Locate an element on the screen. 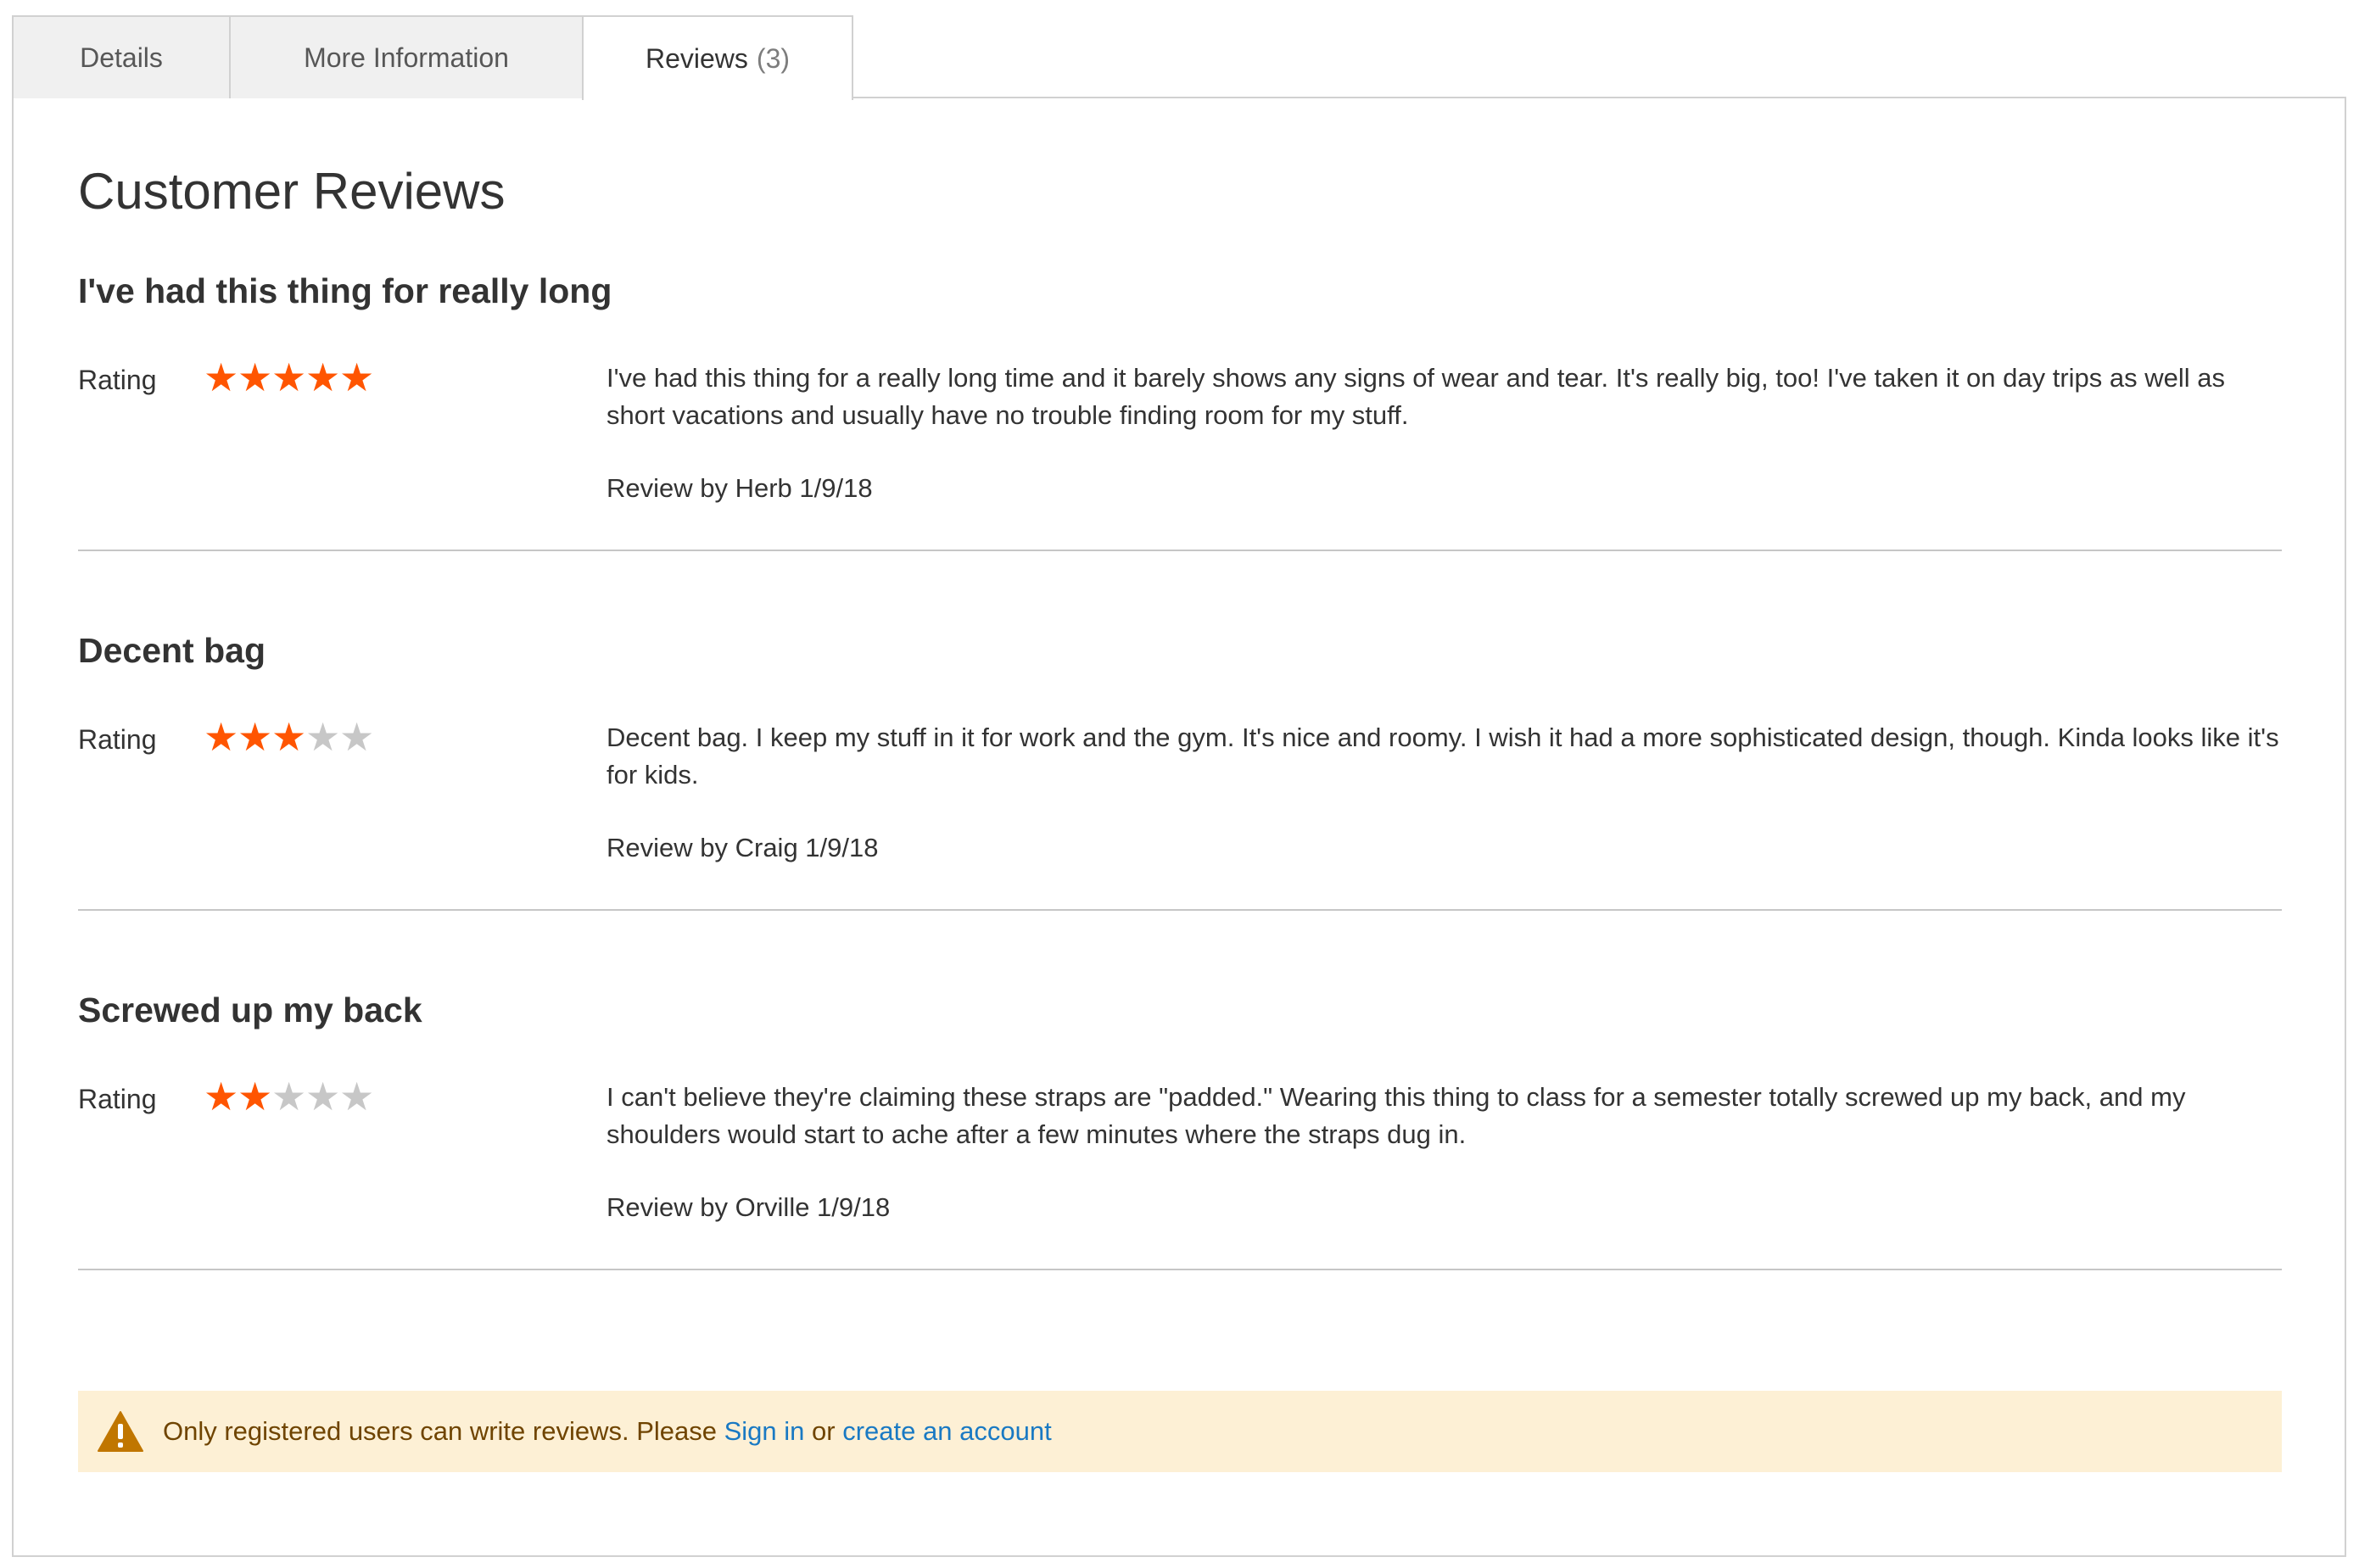  tab-reviews-label: Reviews is located at coordinates (696, 58).